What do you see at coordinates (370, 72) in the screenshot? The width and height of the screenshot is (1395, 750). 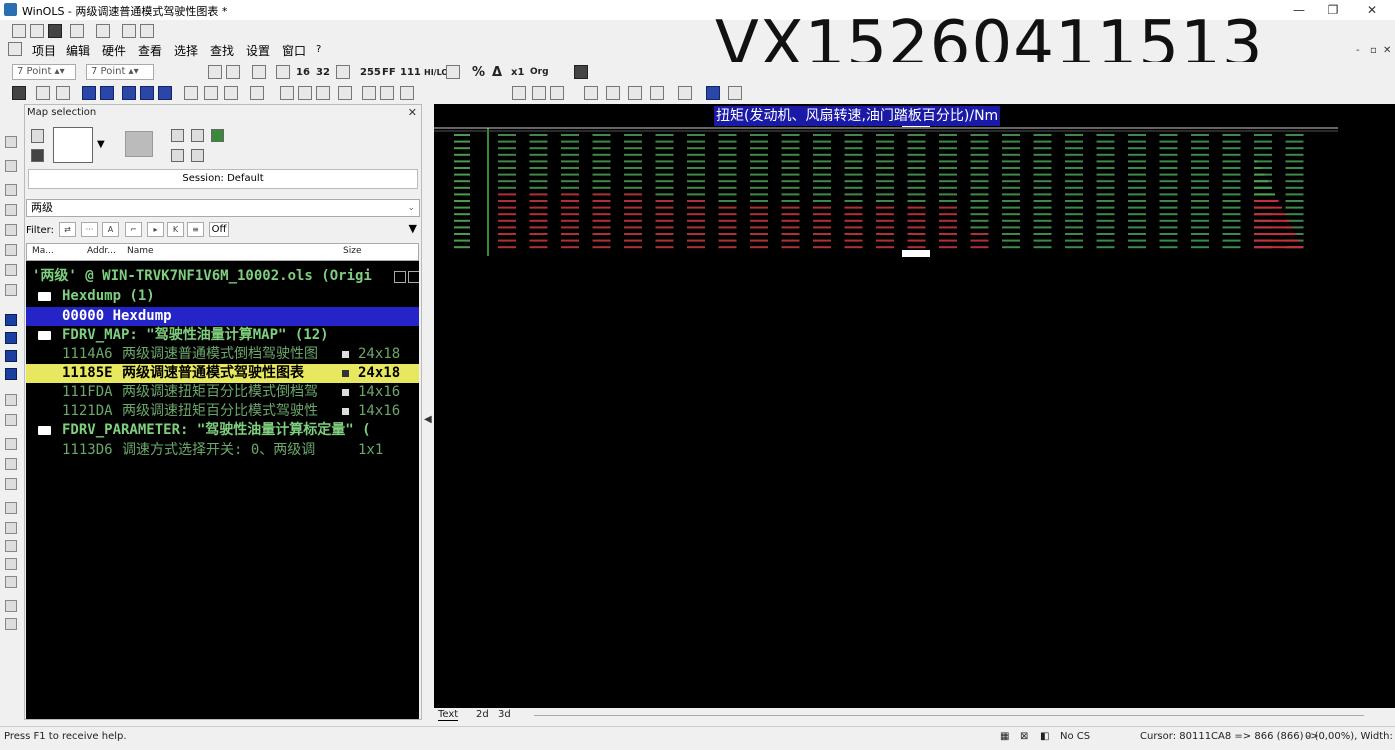 I see `decimal-255-button: 255` at bounding box center [370, 72].